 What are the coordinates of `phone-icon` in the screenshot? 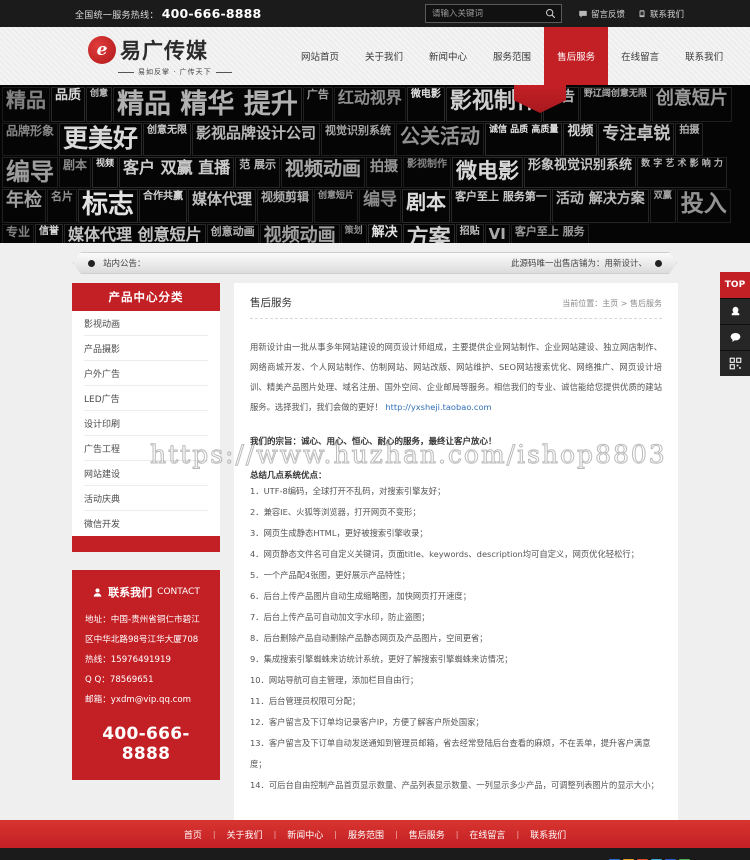 It's located at (642, 13).